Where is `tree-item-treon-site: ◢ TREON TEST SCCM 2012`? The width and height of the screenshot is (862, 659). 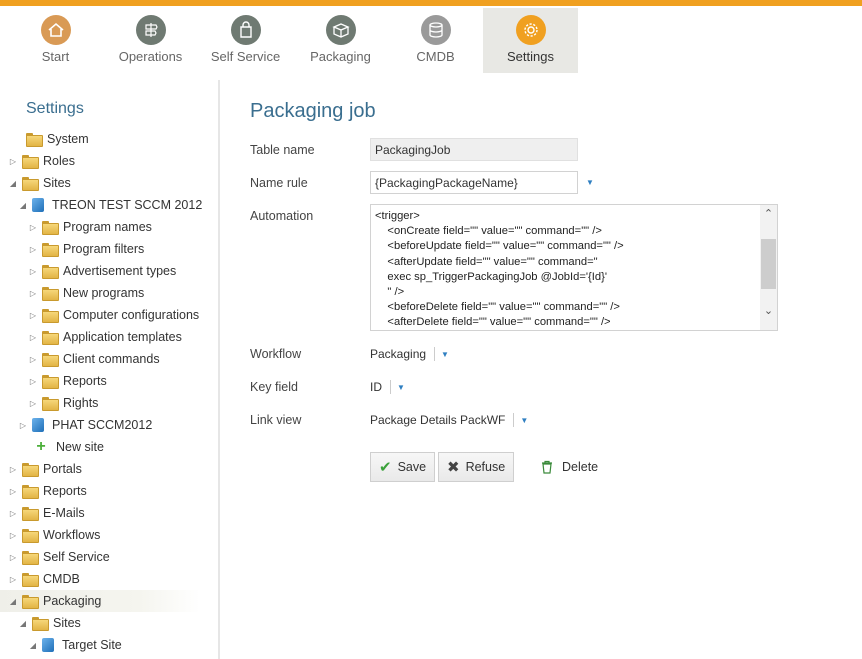 tree-item-treon-site: ◢ TREON TEST SCCM 2012 is located at coordinates (110, 205).